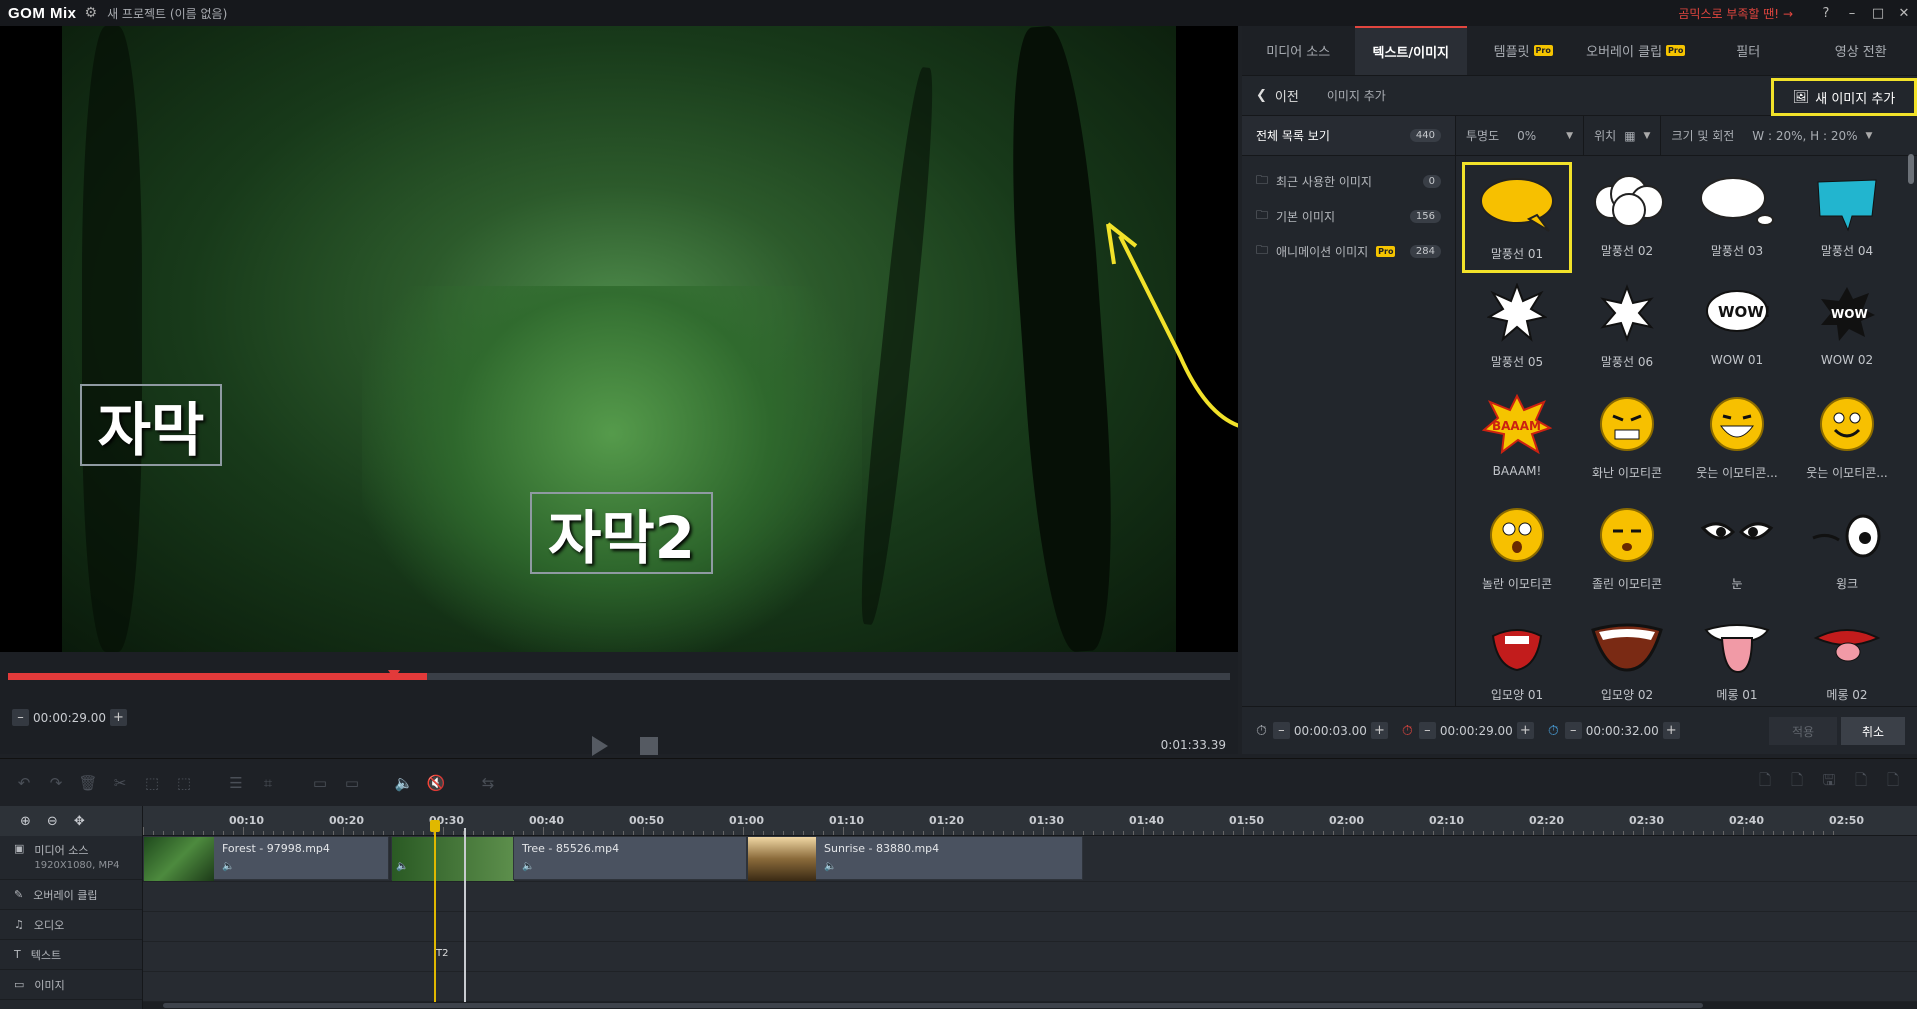 The height and width of the screenshot is (1009, 1917). What do you see at coordinates (1030, 987) in the screenshot?
I see `image-track` at bounding box center [1030, 987].